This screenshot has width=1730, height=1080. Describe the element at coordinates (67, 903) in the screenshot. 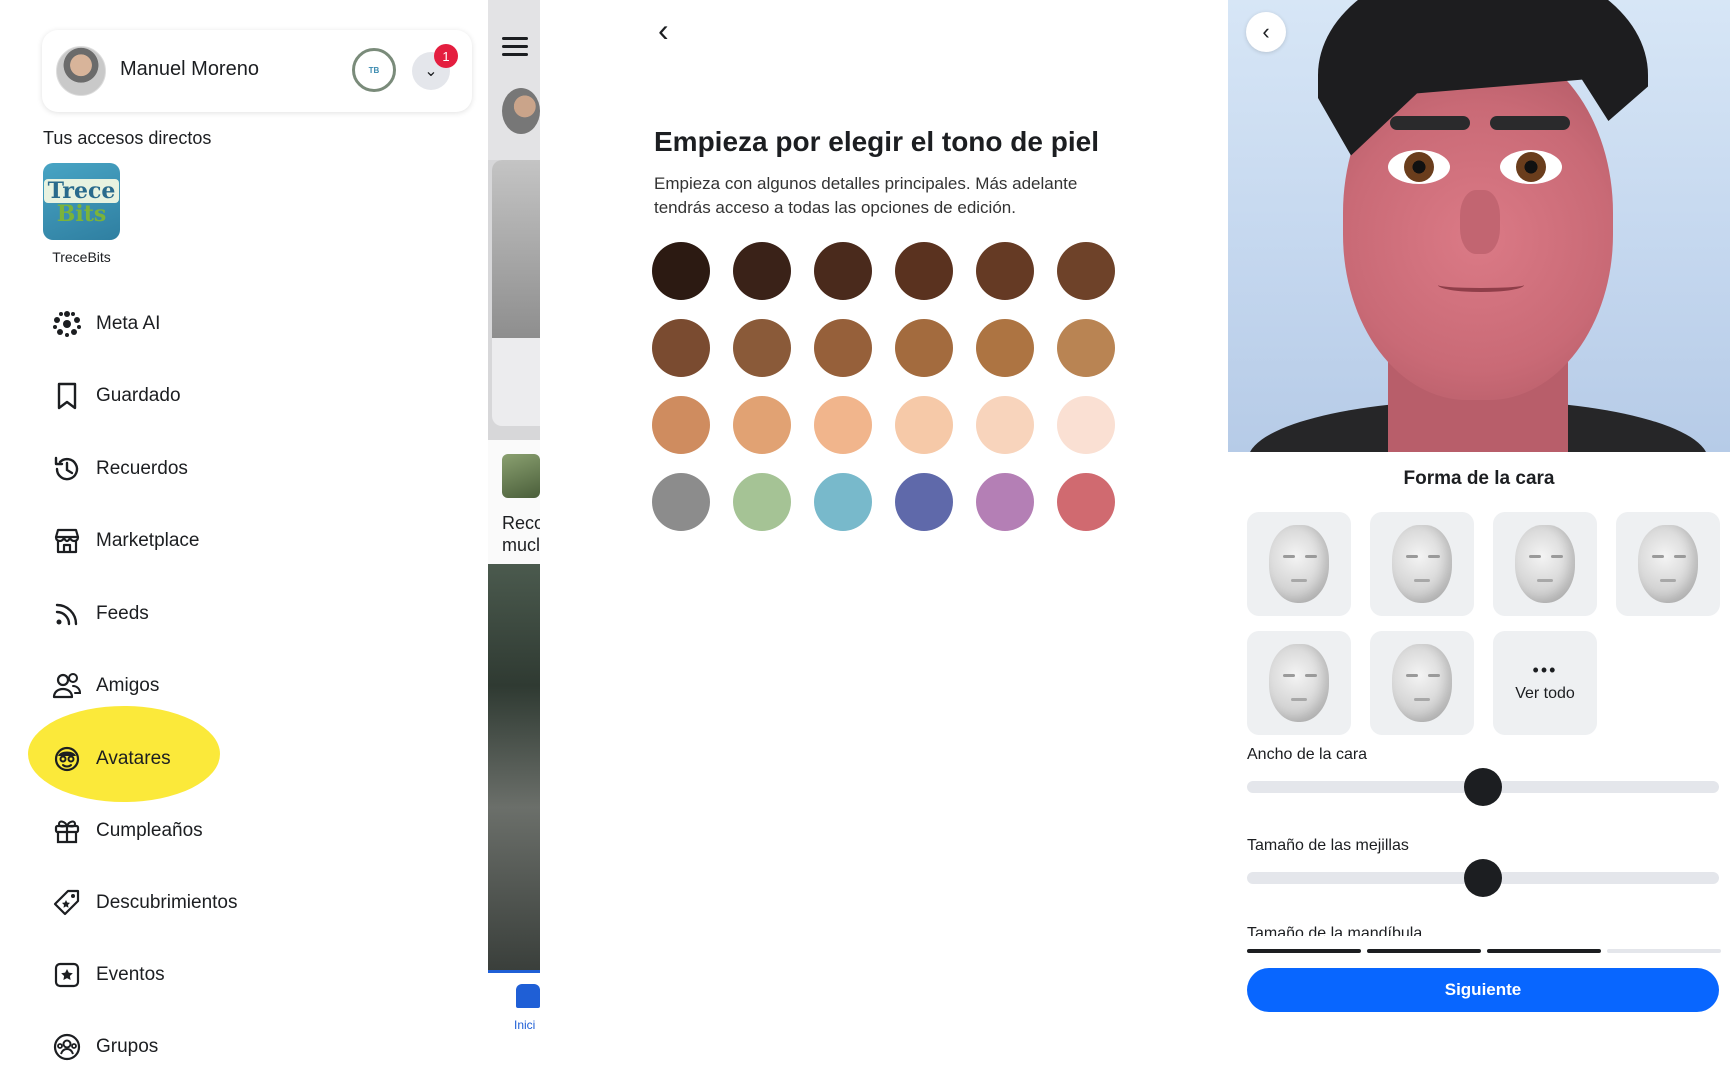

I see `tag-icon` at that location.